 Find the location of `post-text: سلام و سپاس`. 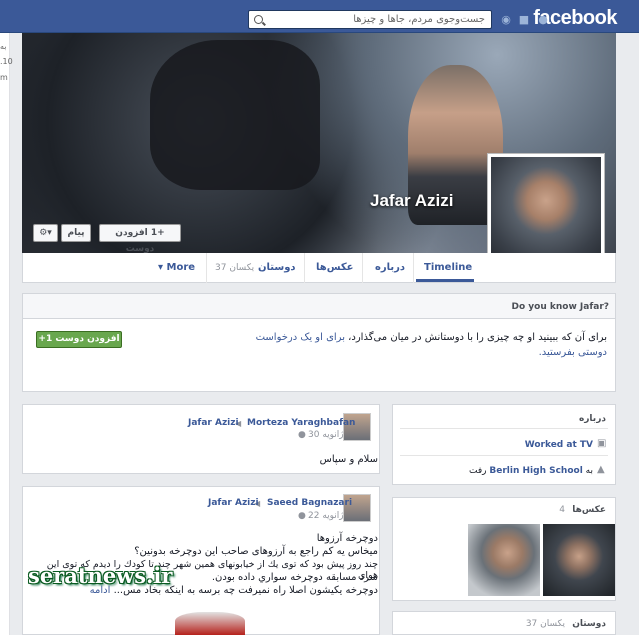

post-text: سلام و سپاس is located at coordinates (348, 459).